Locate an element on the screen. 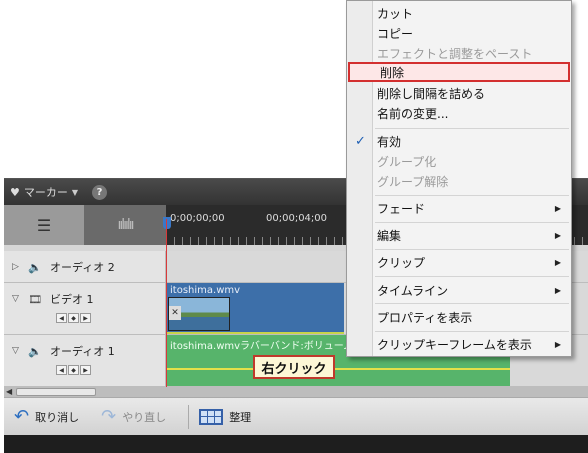  playhead-handle is located at coordinates (167, 223).